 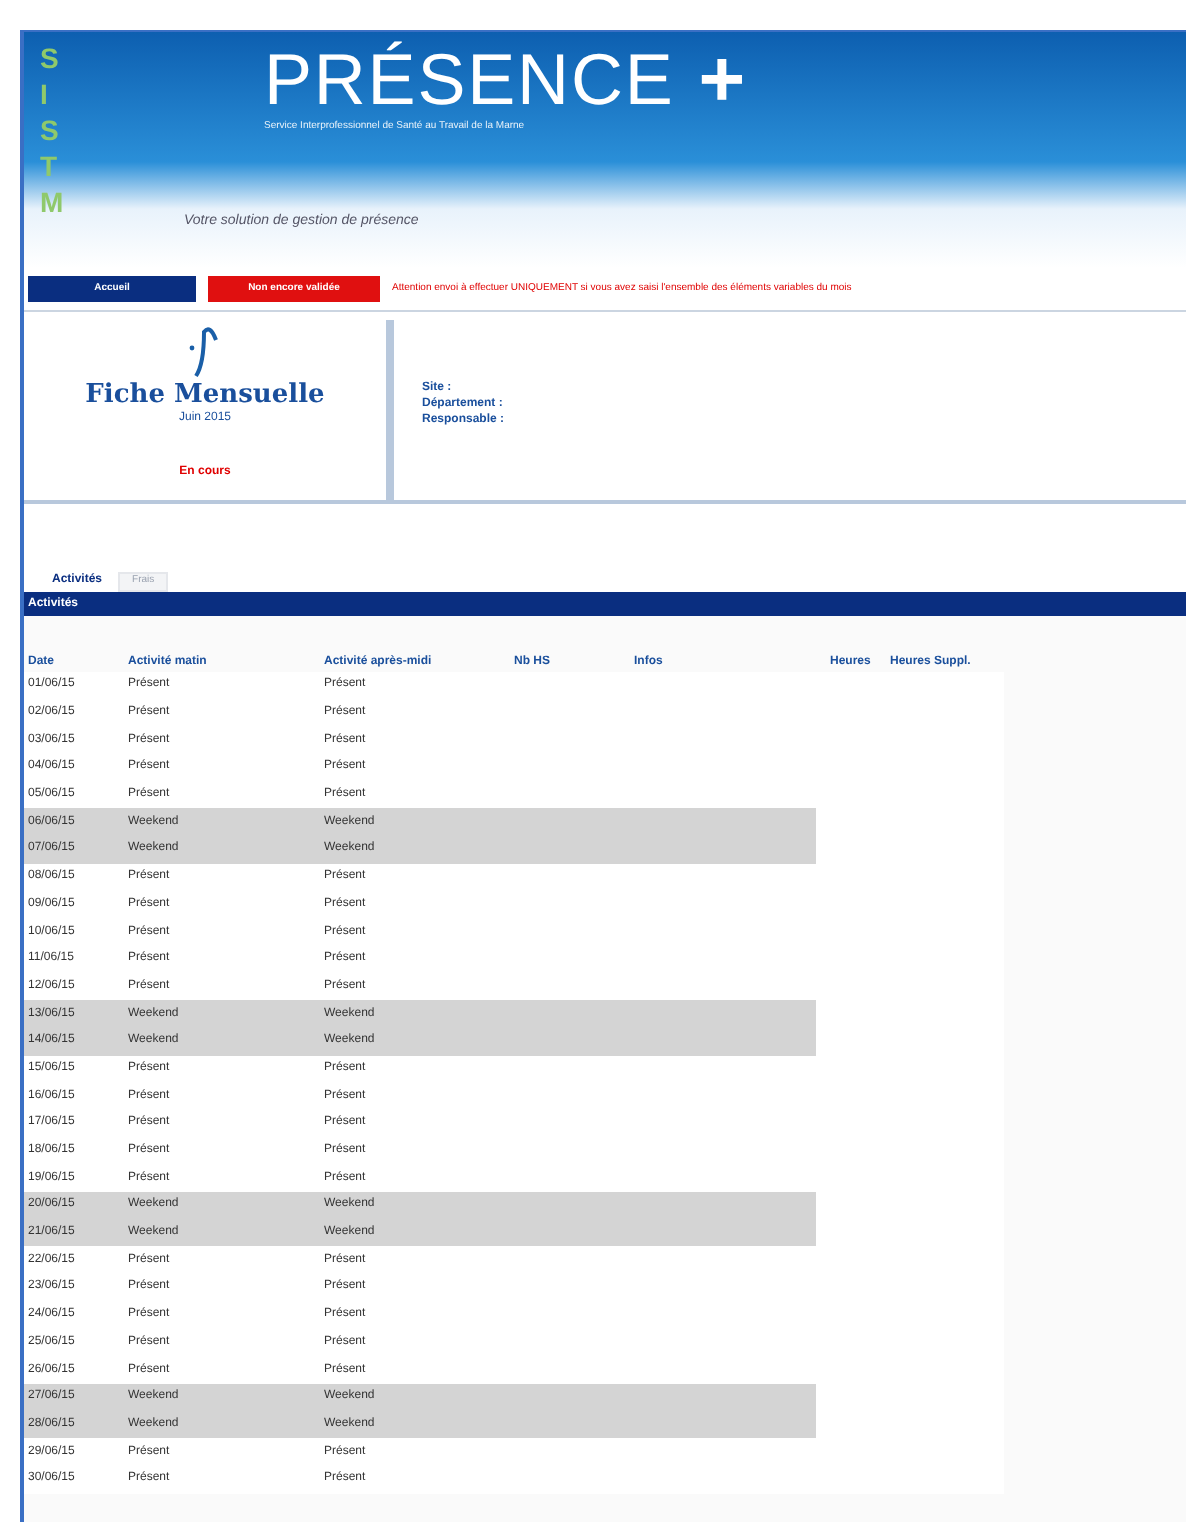 What do you see at coordinates (205, 395) in the screenshot?
I see `sheet-title: Fiche Mensuelle` at bounding box center [205, 395].